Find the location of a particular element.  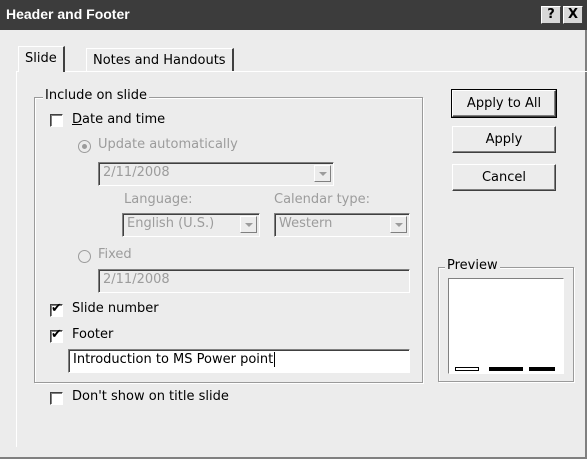

calendar-type-value: Western is located at coordinates (306, 223).